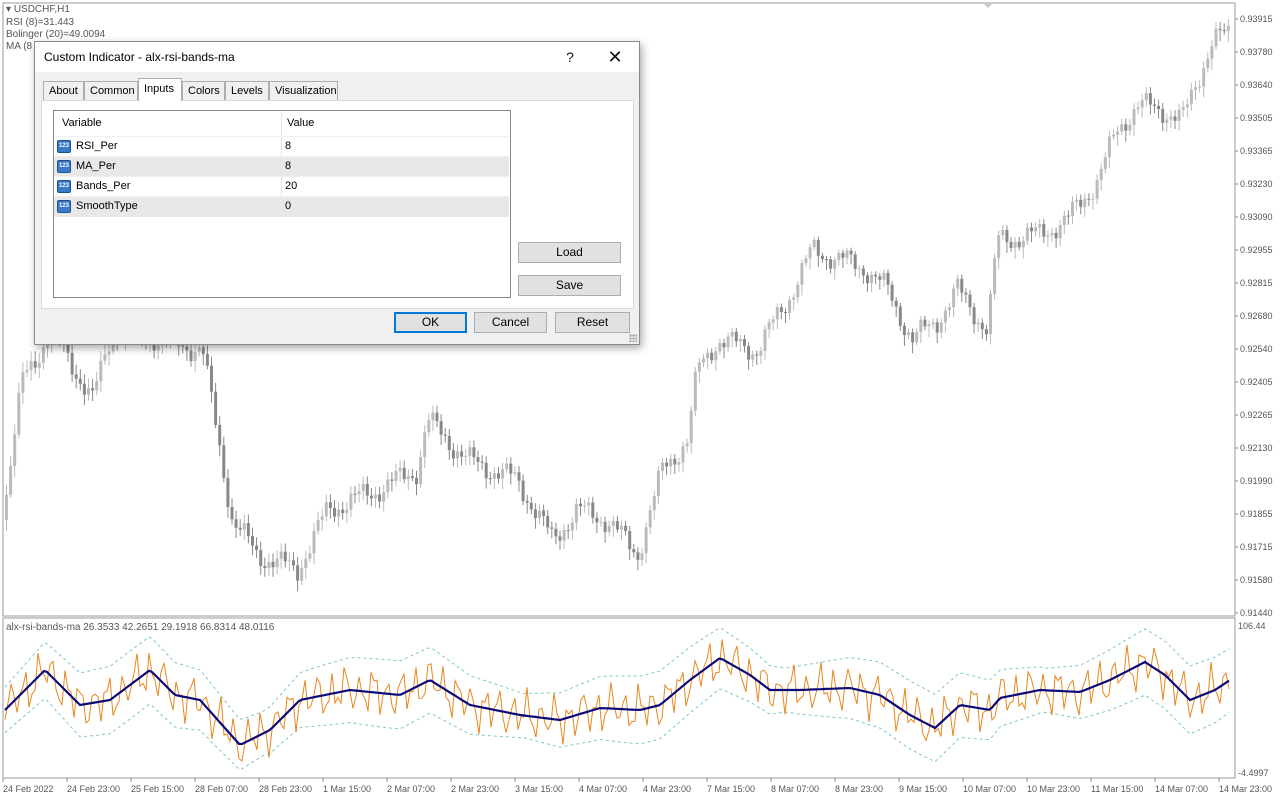 This screenshot has width=1280, height=800. What do you see at coordinates (303, 90) in the screenshot?
I see `tab-visualization: Visualization` at bounding box center [303, 90].